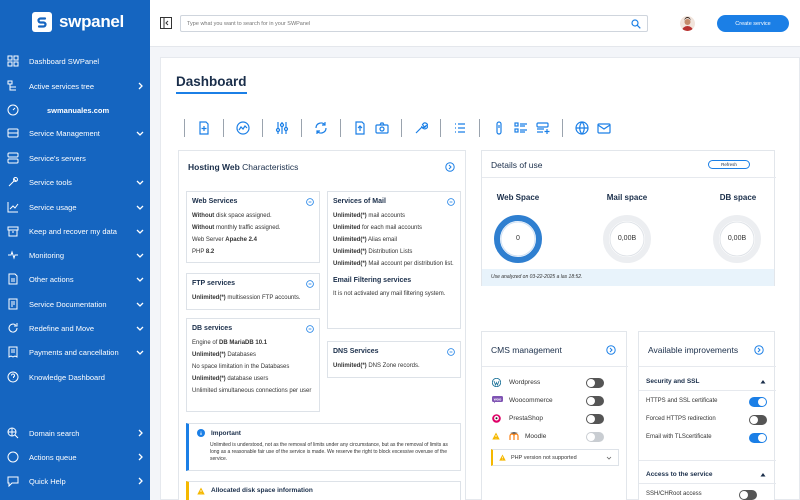 This screenshot has width=800, height=500. What do you see at coordinates (595, 437) in the screenshot?
I see `moodle-toggle` at bounding box center [595, 437].